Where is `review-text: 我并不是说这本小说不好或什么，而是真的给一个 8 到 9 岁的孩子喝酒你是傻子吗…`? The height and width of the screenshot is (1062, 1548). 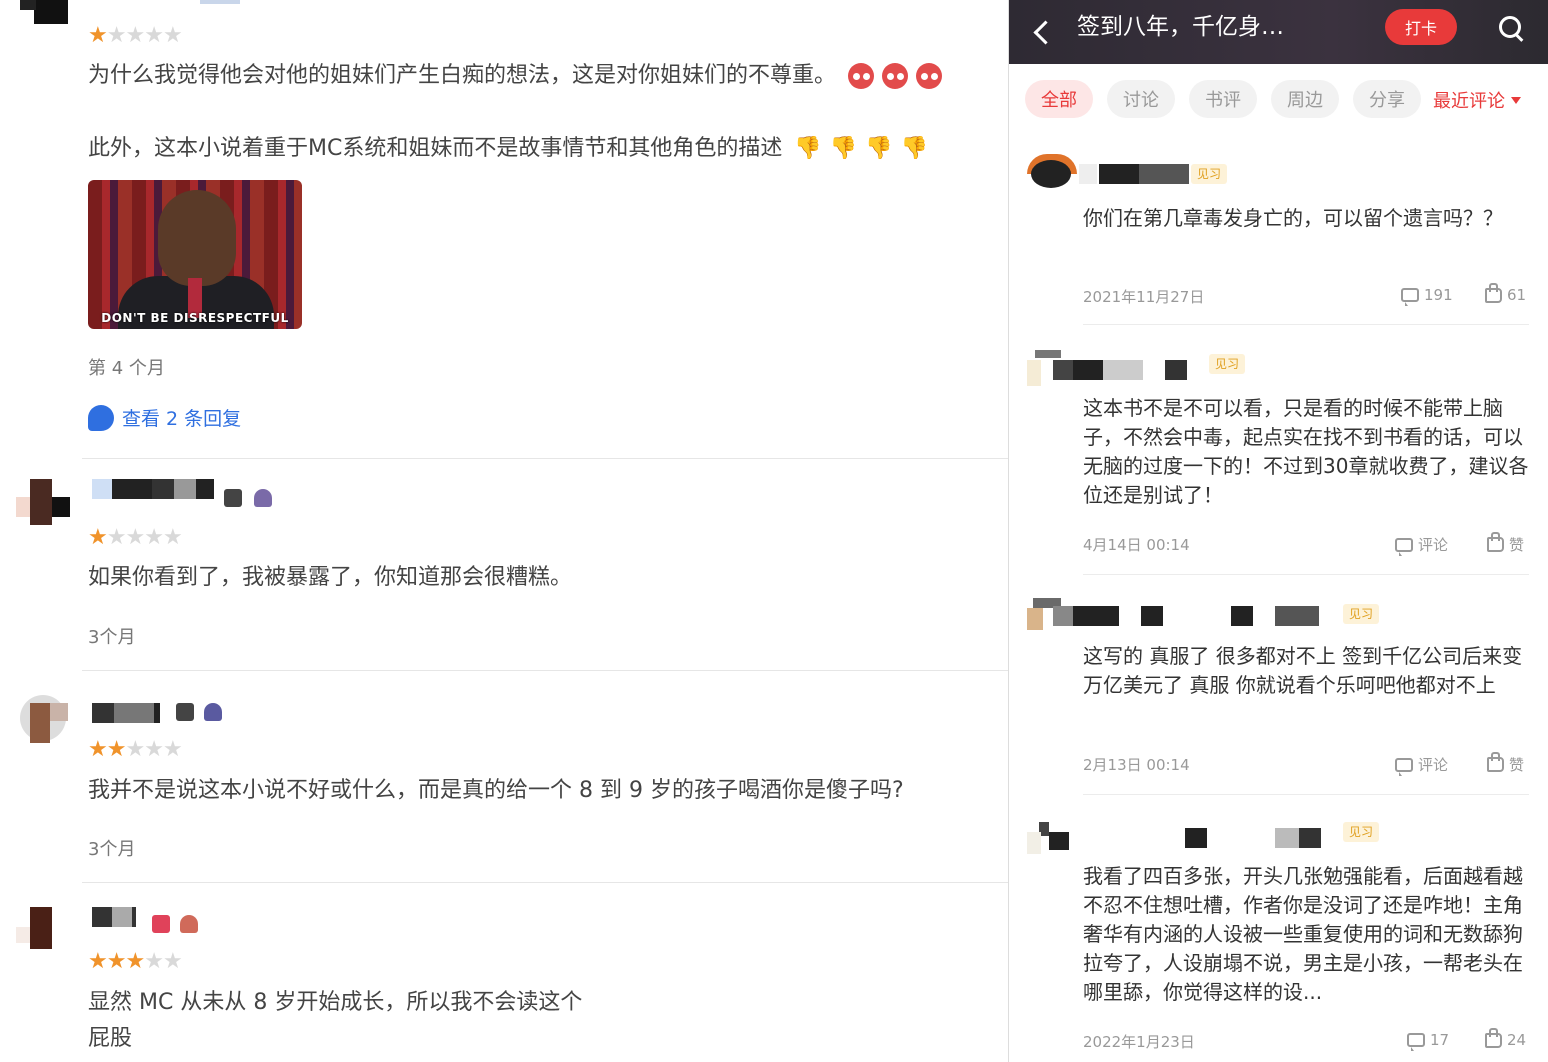 review-text: 我并不是说这本小说不好或什么，而是真的给一个 8 到 9 岁的孩子喝酒你是傻子吗… is located at coordinates (496, 790).